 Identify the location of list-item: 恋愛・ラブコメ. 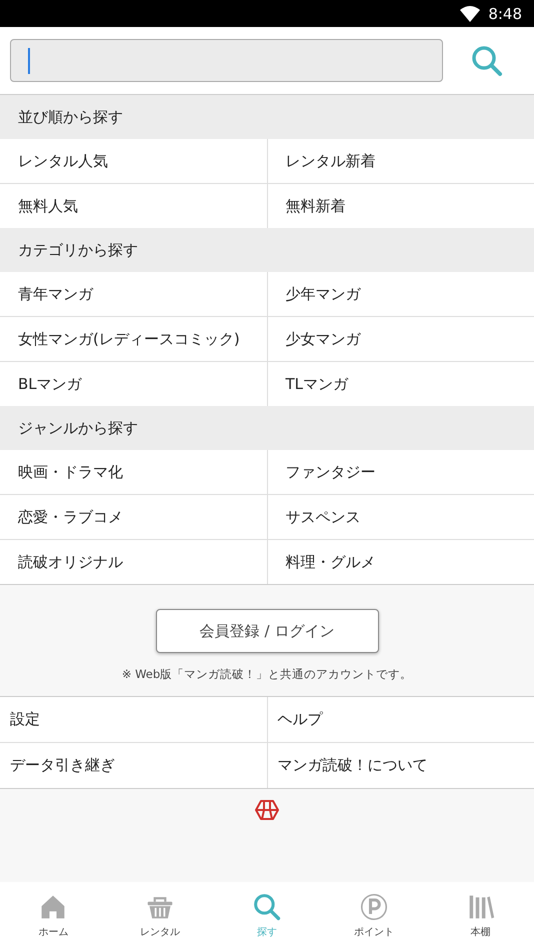
(133, 517).